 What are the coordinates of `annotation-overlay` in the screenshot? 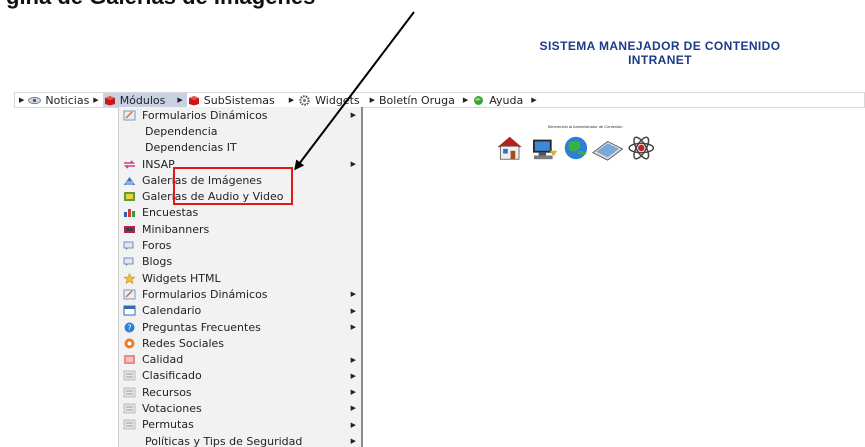 It's located at (294, 108).